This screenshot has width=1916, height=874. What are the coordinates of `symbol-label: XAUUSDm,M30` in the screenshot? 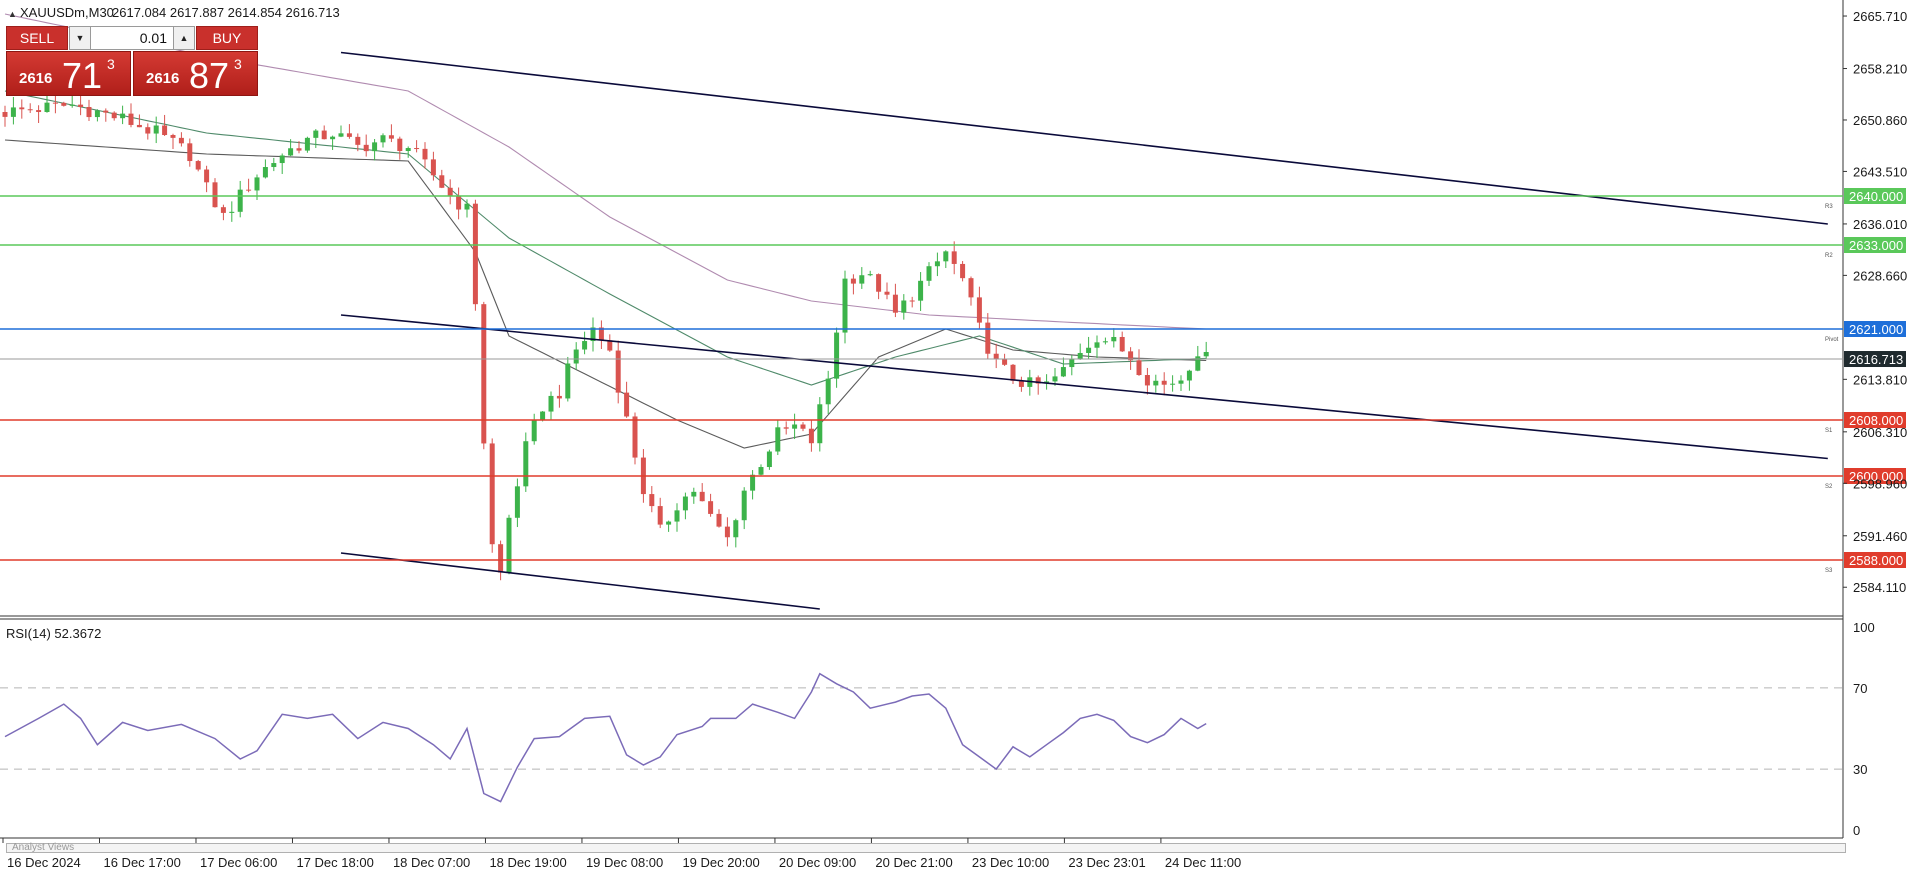 It's located at (67, 12).